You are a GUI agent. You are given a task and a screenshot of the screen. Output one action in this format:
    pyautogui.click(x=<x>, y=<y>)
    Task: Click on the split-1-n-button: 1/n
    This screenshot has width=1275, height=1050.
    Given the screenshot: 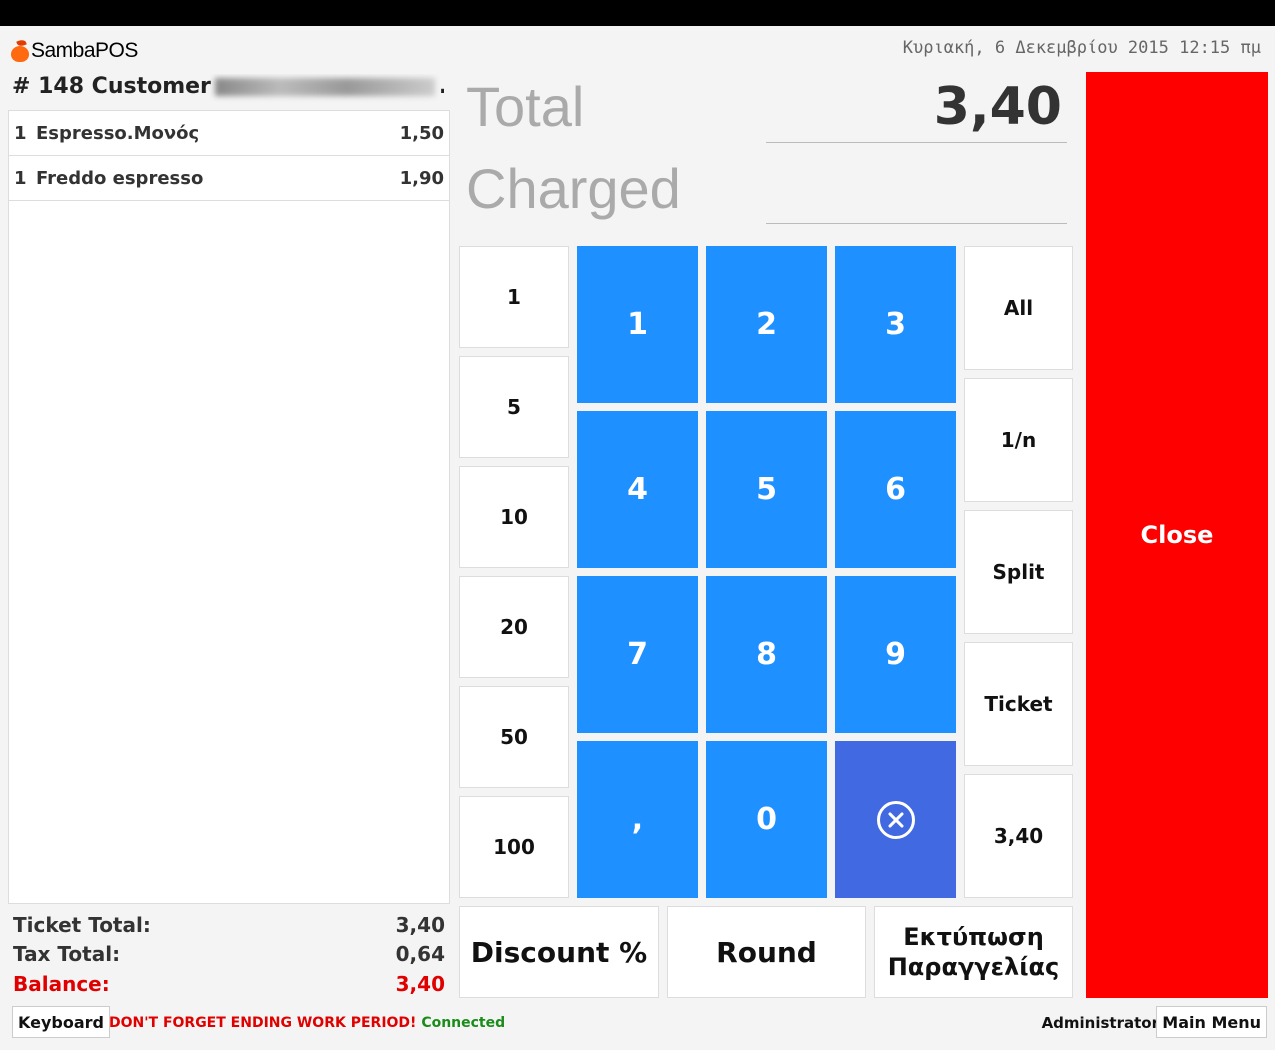 What is the action you would take?
    pyautogui.click(x=1018, y=440)
    